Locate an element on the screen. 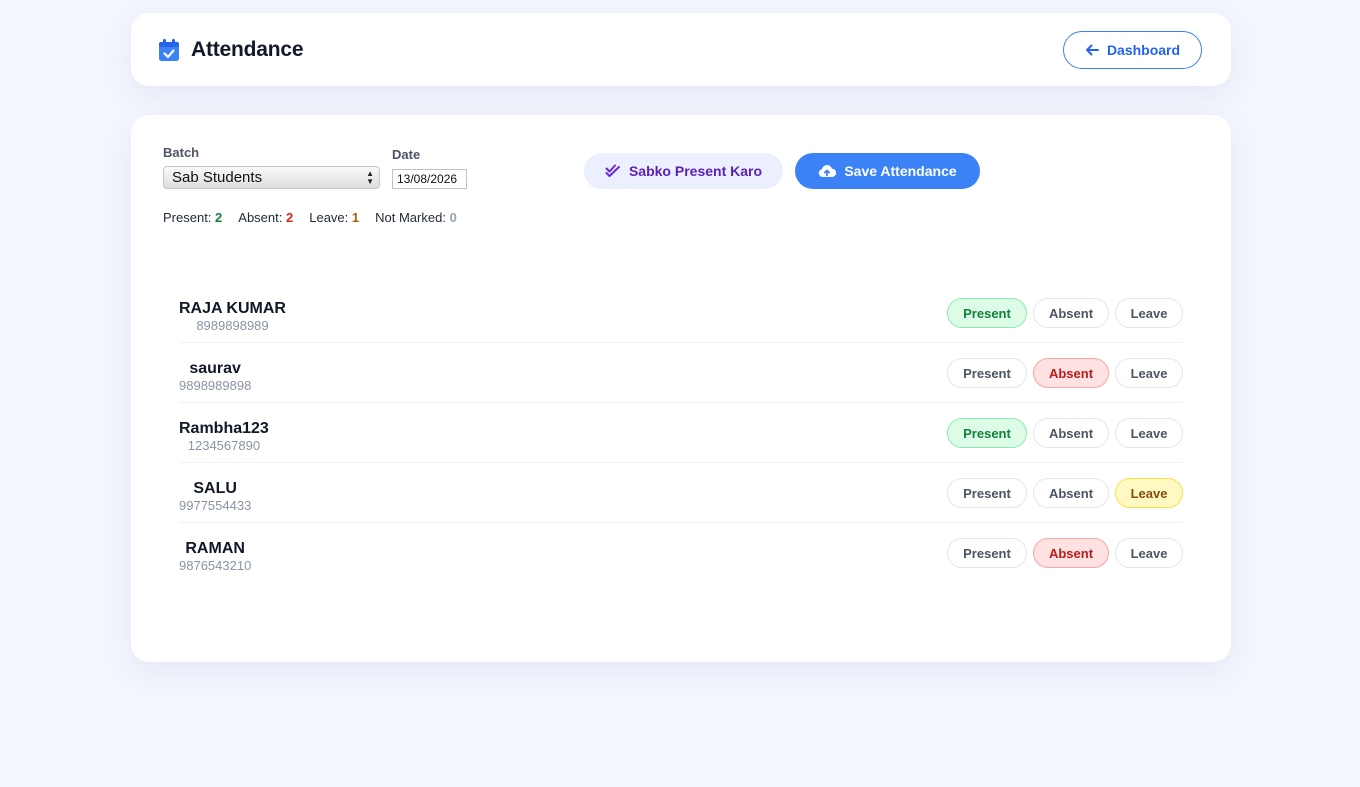 Image resolution: width=1360 pixels, height=787 pixels. mark-all-present-label: Sabko Present Karo is located at coordinates (695, 171).